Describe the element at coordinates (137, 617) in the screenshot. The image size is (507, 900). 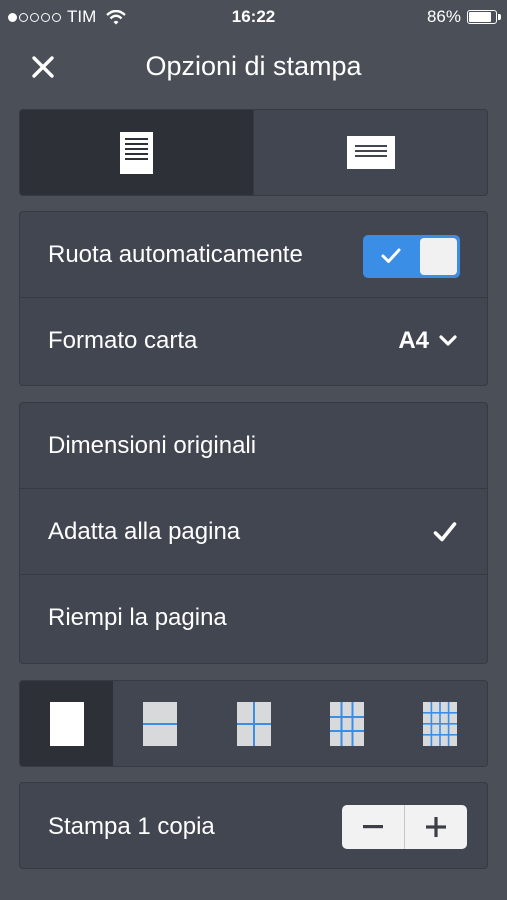
I see `scaling-option-label: Riempi la pagina` at that location.